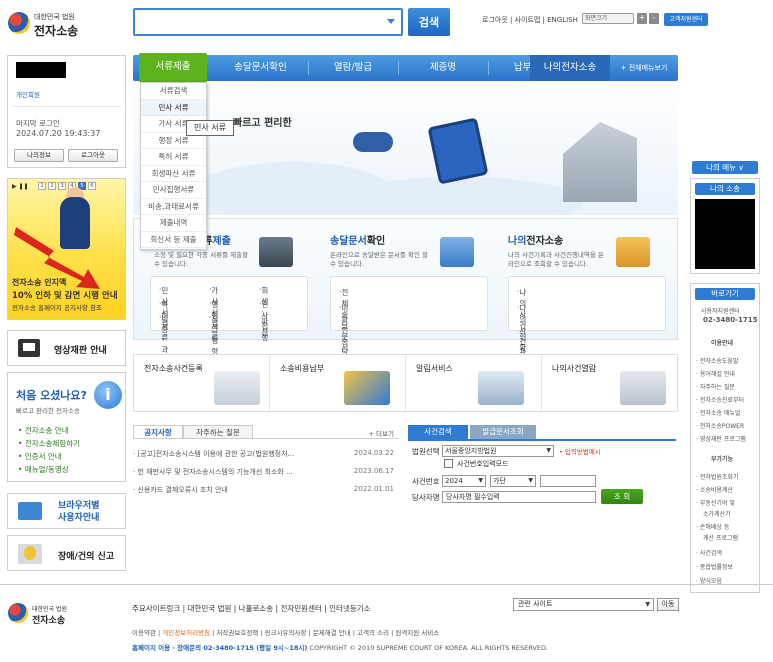 The height and width of the screenshot is (662, 773). What do you see at coordinates (29, 348) in the screenshot?
I see `monitor-icon` at bounding box center [29, 348].